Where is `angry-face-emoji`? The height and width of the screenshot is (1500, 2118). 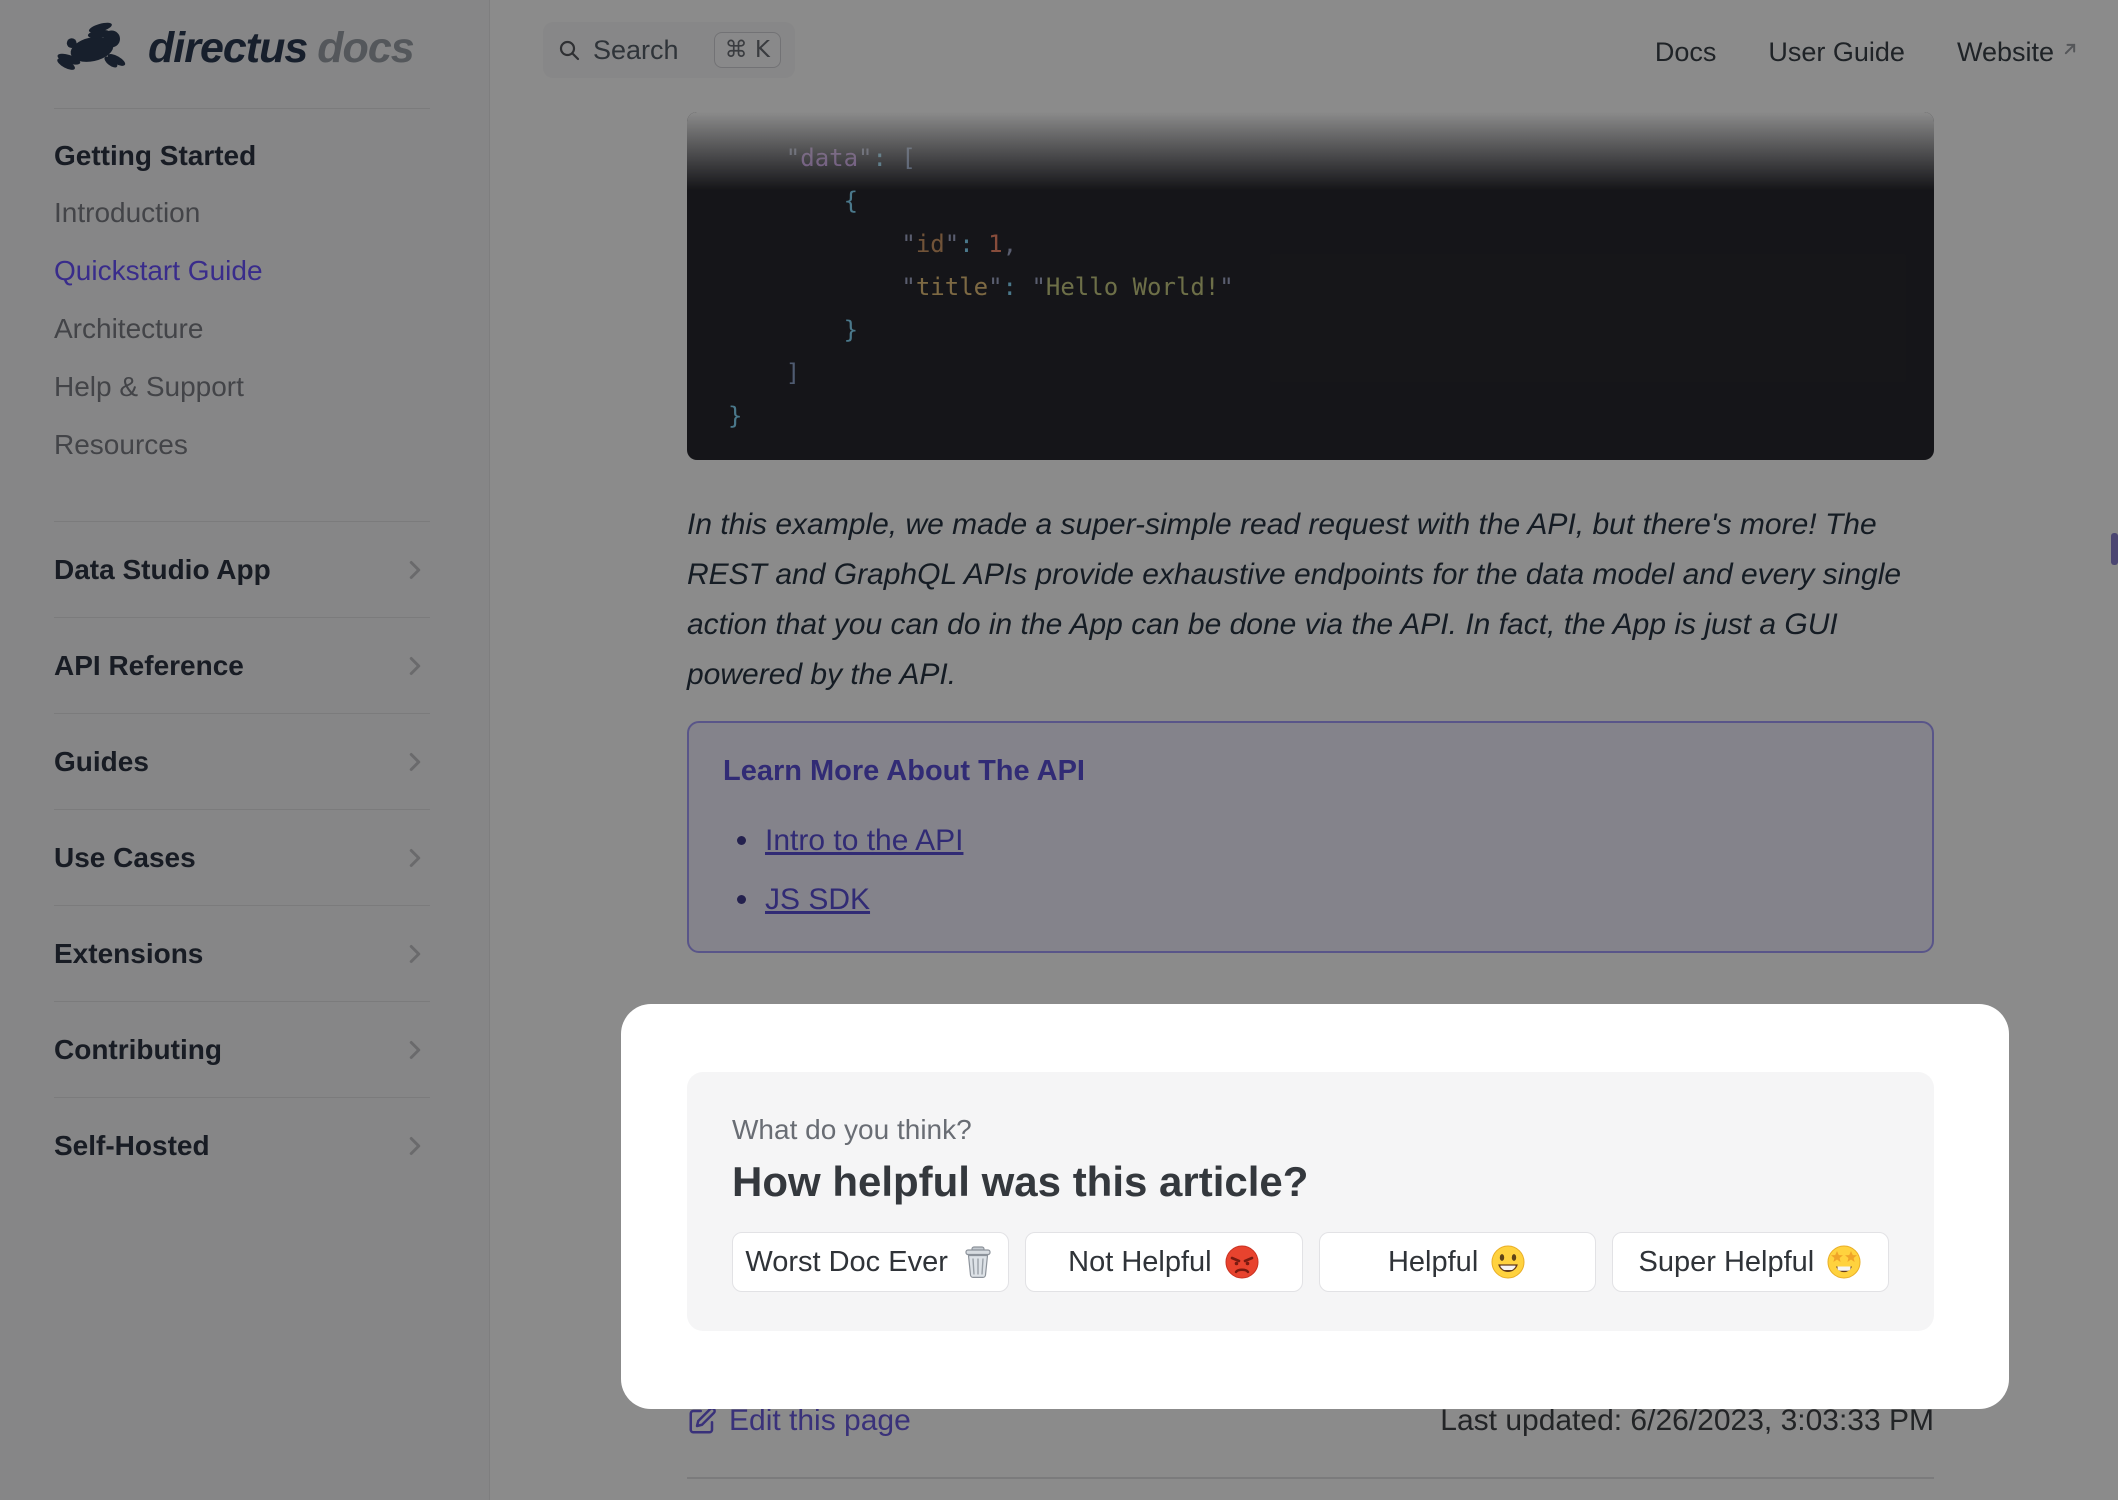 angry-face-emoji is located at coordinates (1242, 1262).